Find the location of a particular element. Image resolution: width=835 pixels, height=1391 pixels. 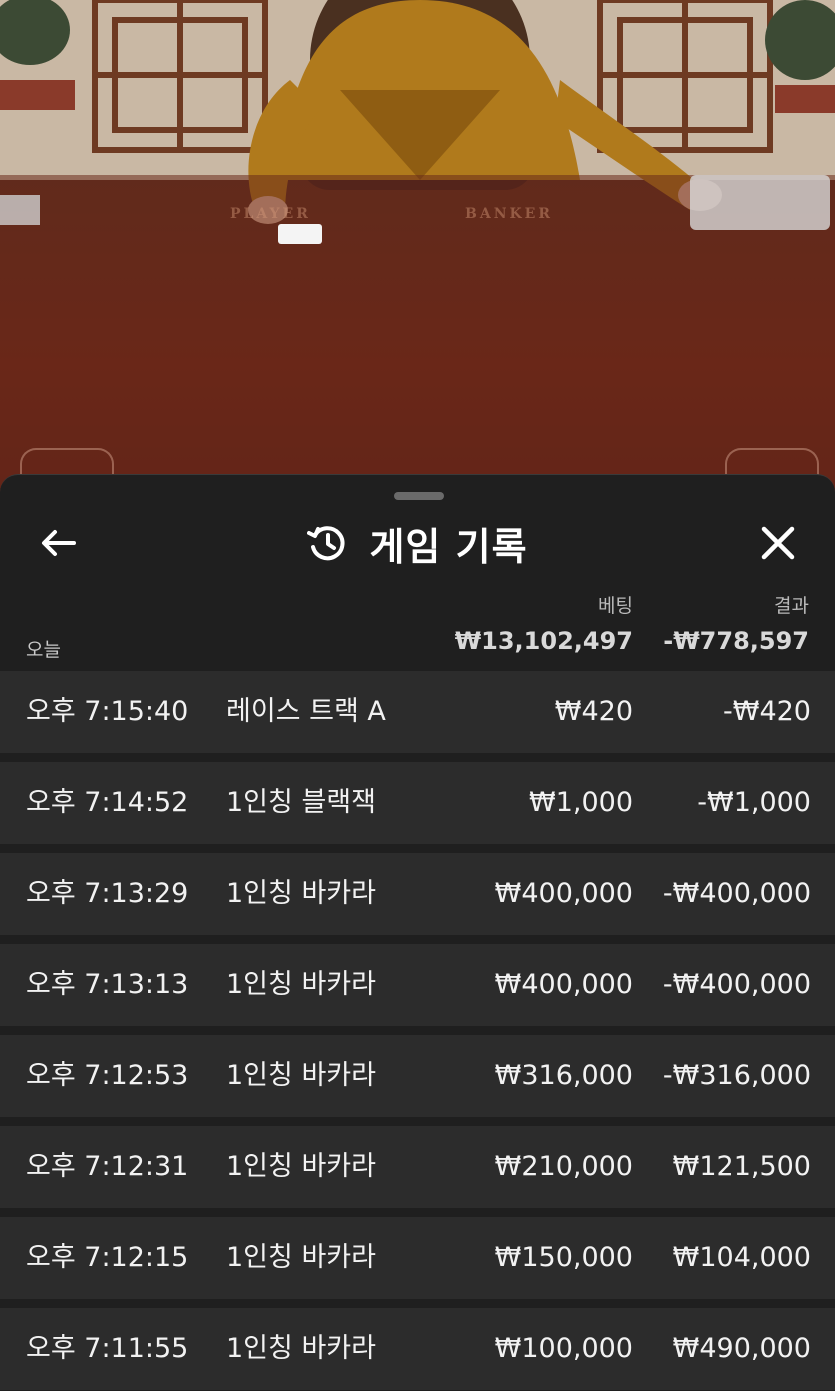

page-title: 게임 기록 is located at coordinates (448, 546).